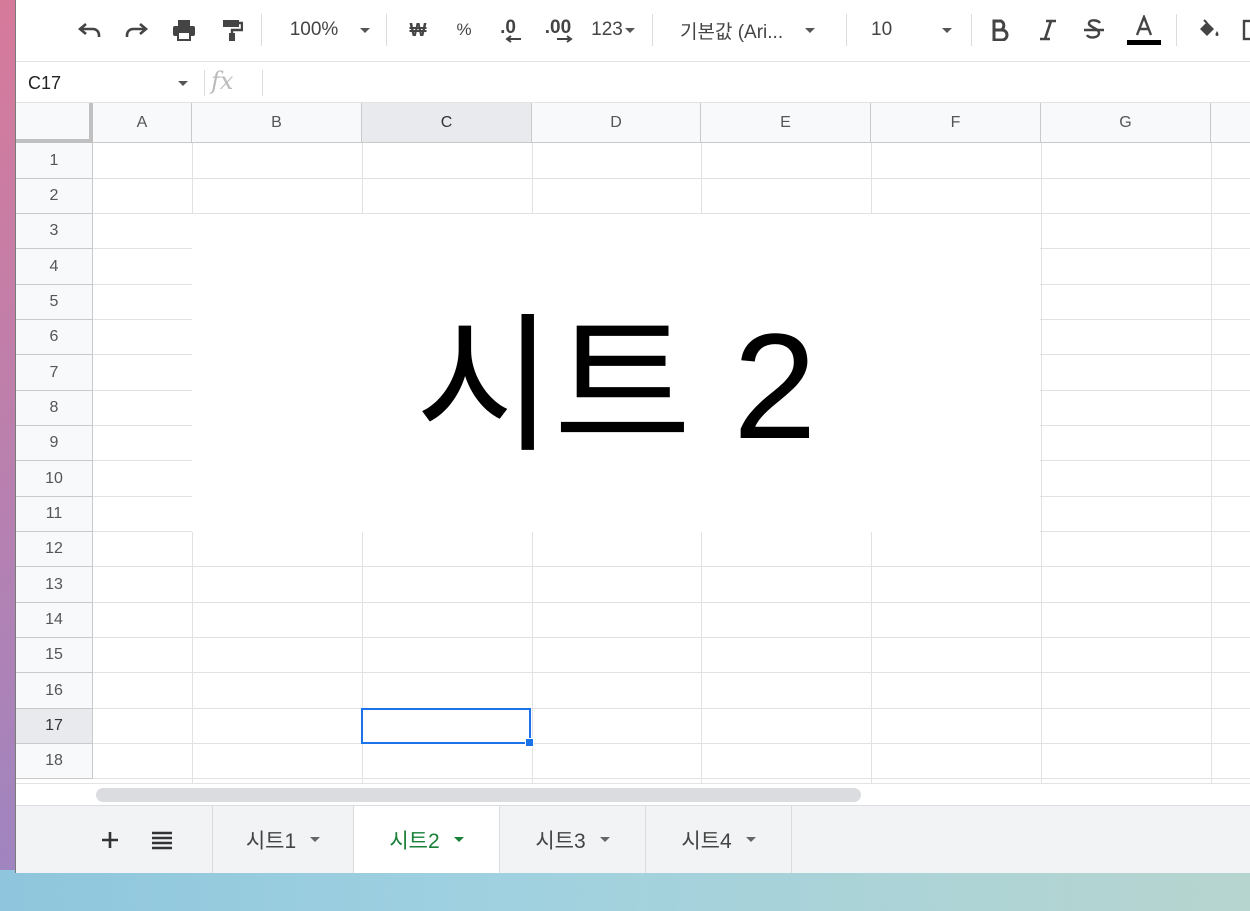 Image resolution: width=1250 pixels, height=911 pixels. I want to click on column-header-b: B, so click(277, 123).